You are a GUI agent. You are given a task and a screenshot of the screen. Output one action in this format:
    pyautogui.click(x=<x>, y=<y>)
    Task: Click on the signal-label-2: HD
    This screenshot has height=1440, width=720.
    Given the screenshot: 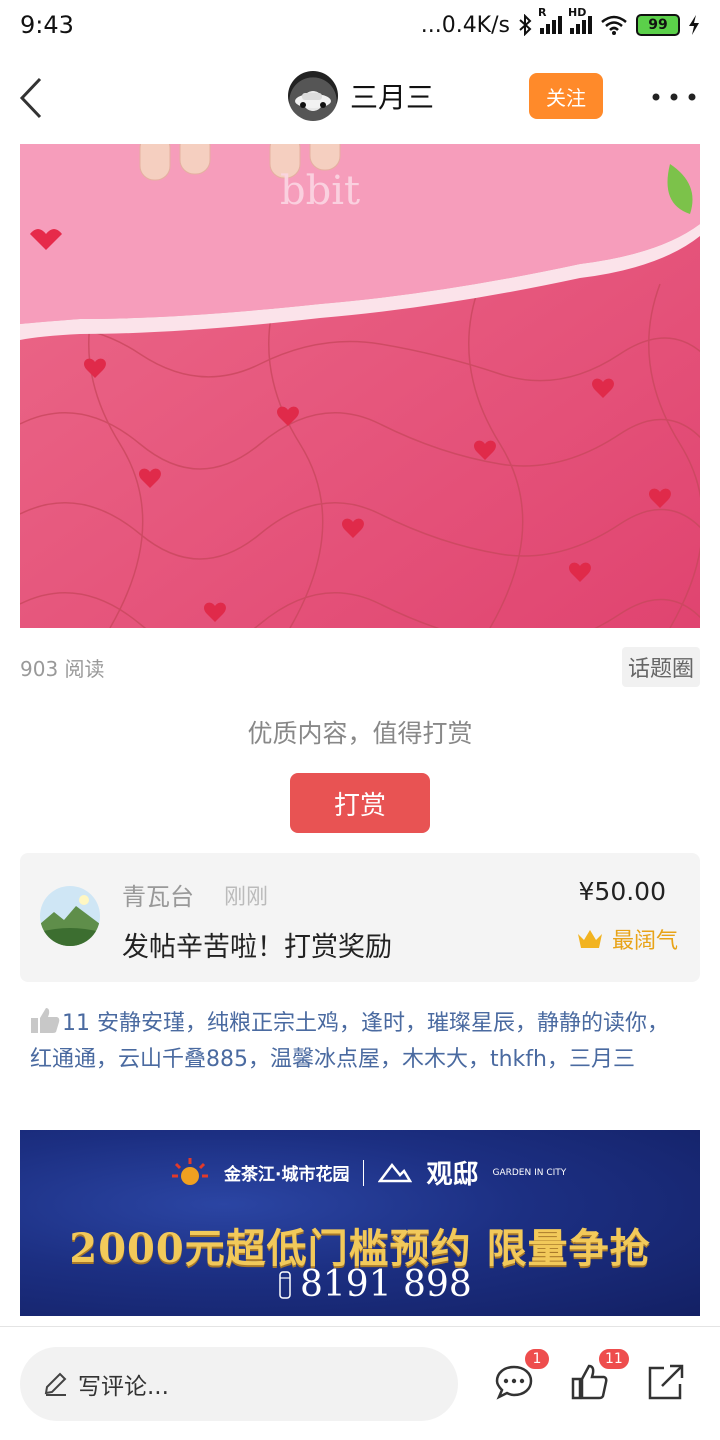 What is the action you would take?
    pyautogui.click(x=577, y=12)
    